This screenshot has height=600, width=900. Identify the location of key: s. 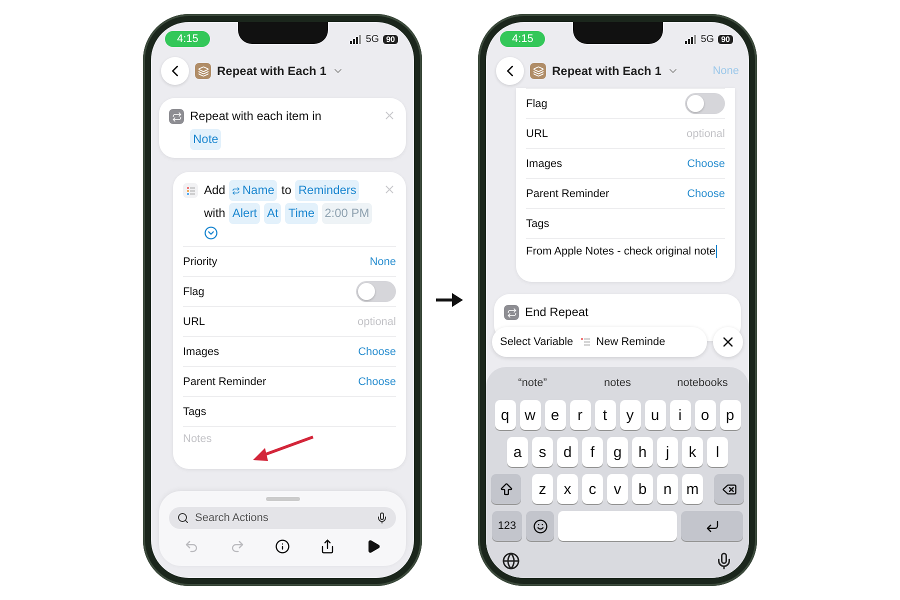
(542, 452).